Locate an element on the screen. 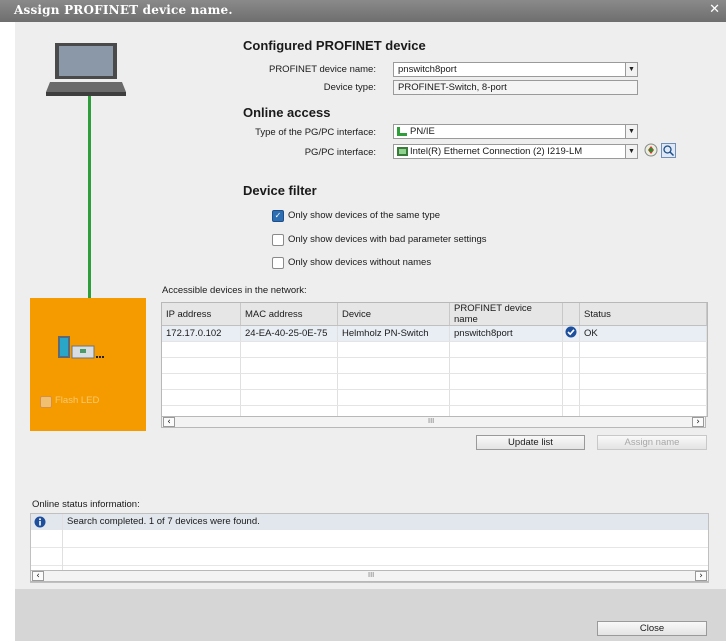 The image size is (726, 641). iface-type-label: Type of the PG/PC interface: is located at coordinates (315, 132).